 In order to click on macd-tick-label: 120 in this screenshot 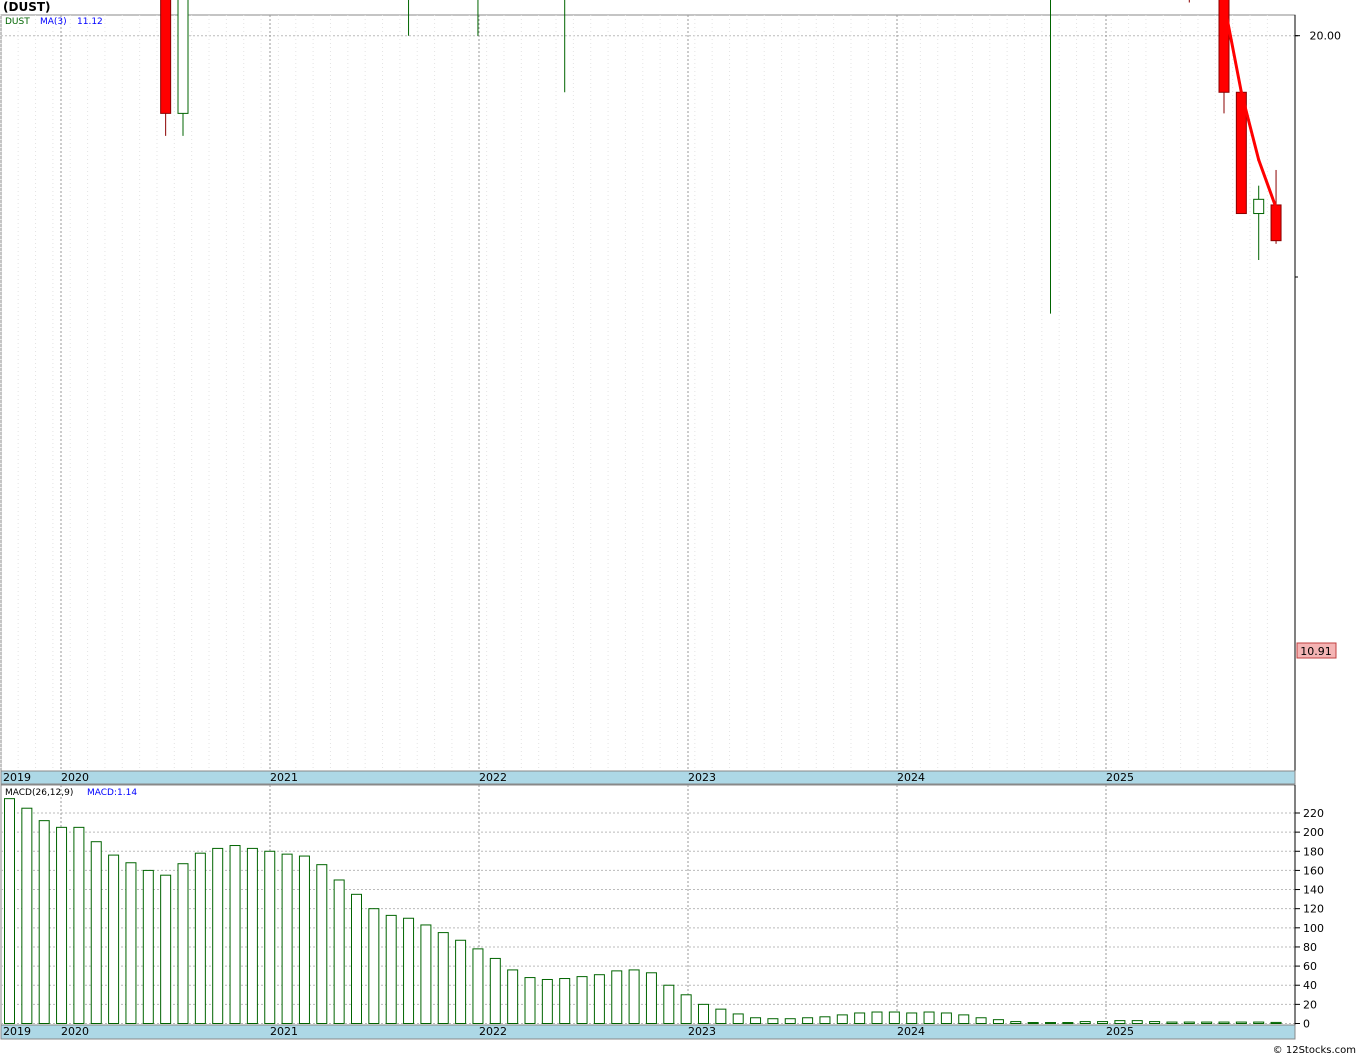, I will do `click(1313, 909)`.